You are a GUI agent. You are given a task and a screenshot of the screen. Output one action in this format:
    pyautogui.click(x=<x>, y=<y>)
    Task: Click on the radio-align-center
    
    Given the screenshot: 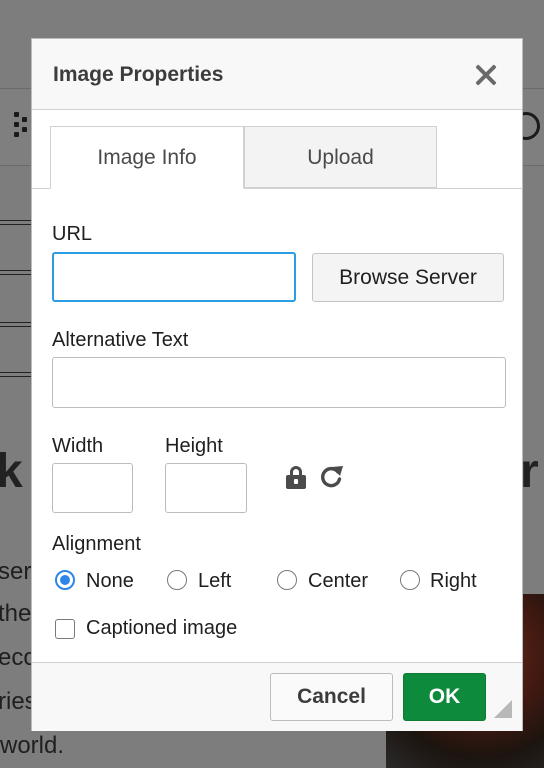 What is the action you would take?
    pyautogui.click(x=287, y=580)
    